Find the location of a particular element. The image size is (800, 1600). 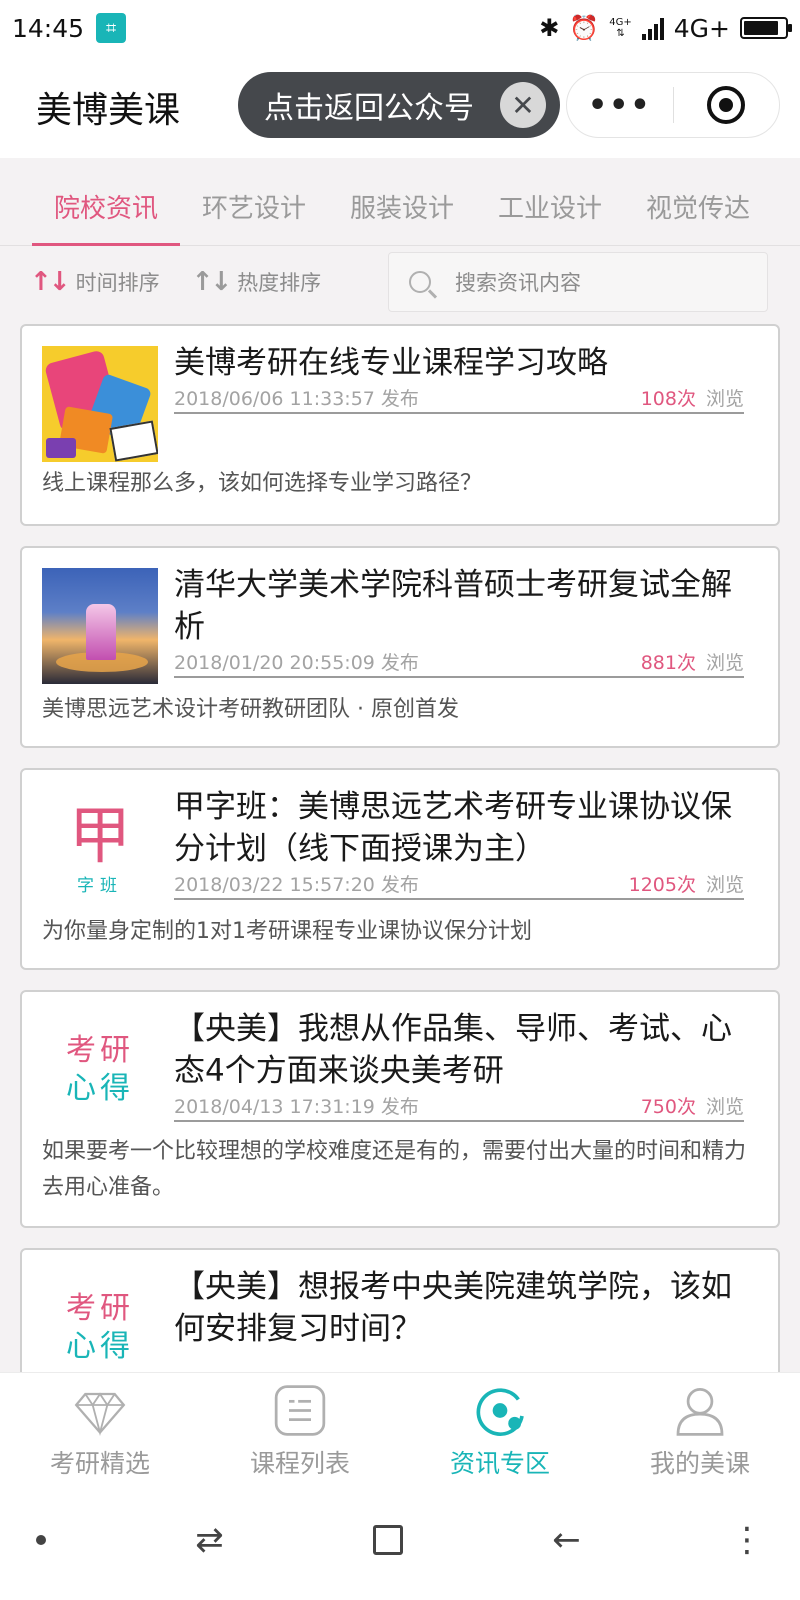

return-label: 点击返回公众号 is located at coordinates (369, 108).